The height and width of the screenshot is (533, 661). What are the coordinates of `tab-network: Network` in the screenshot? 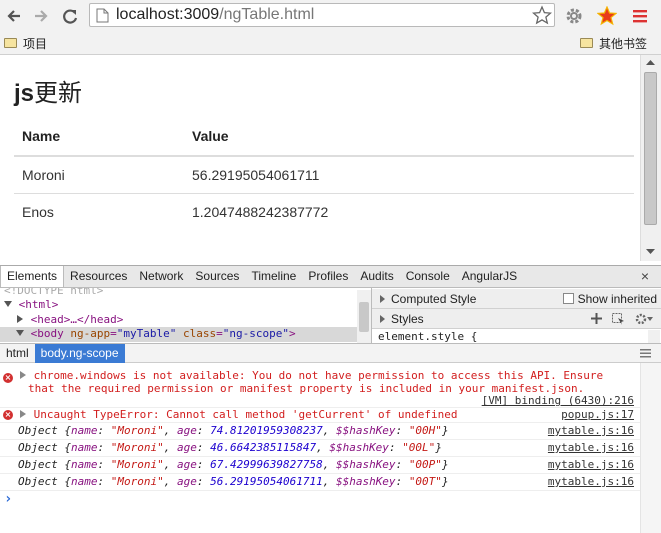 It's located at (161, 276).